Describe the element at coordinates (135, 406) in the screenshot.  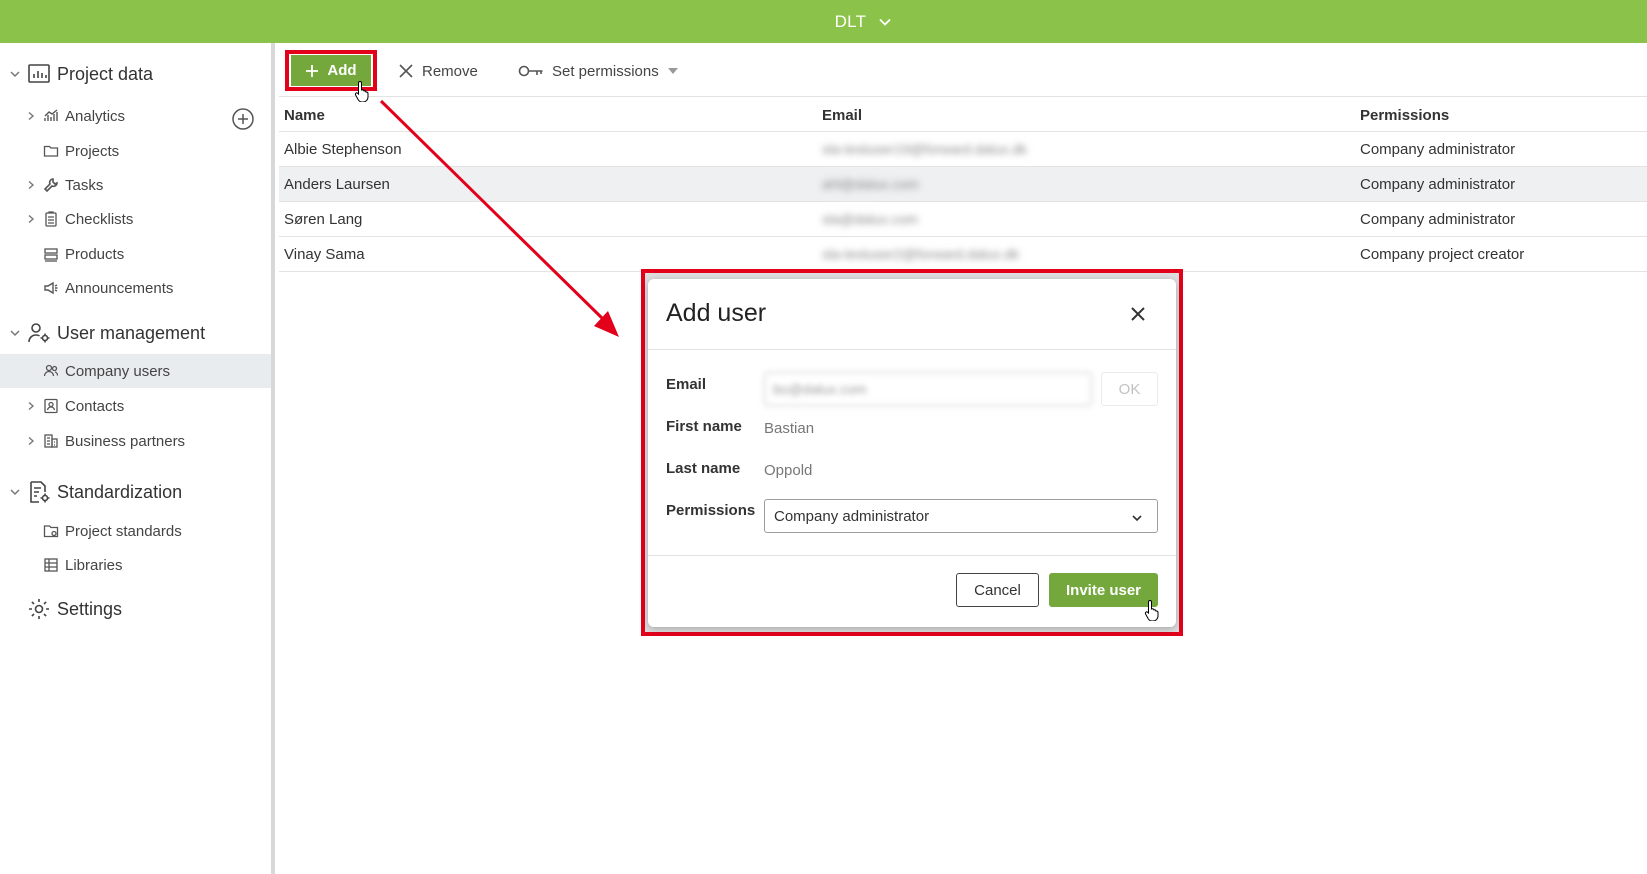
I see `sidebar-item-contacts: Contacts` at that location.